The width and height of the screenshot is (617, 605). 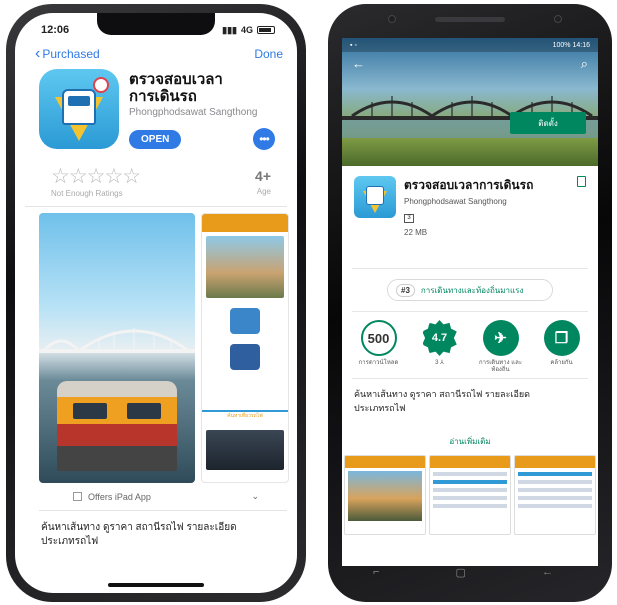 I want to click on android-nav-bar: ⌐ ▢ ←, so click(x=463, y=572).